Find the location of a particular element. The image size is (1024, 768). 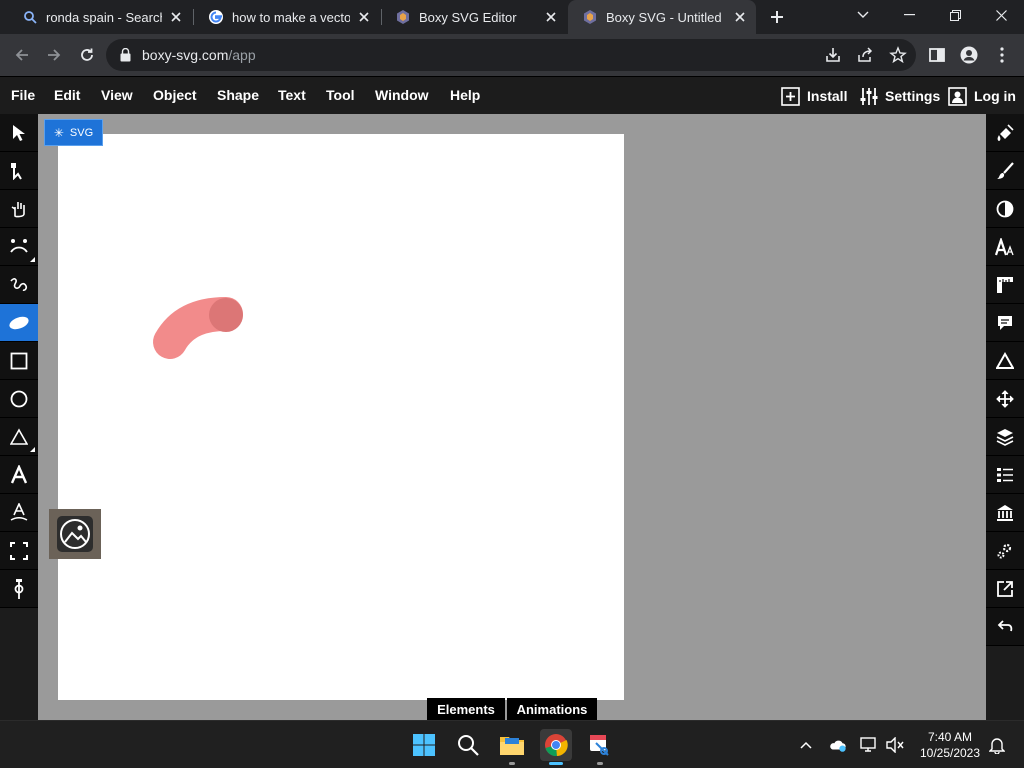

geometry-panel-button is located at coordinates (1005, 285).